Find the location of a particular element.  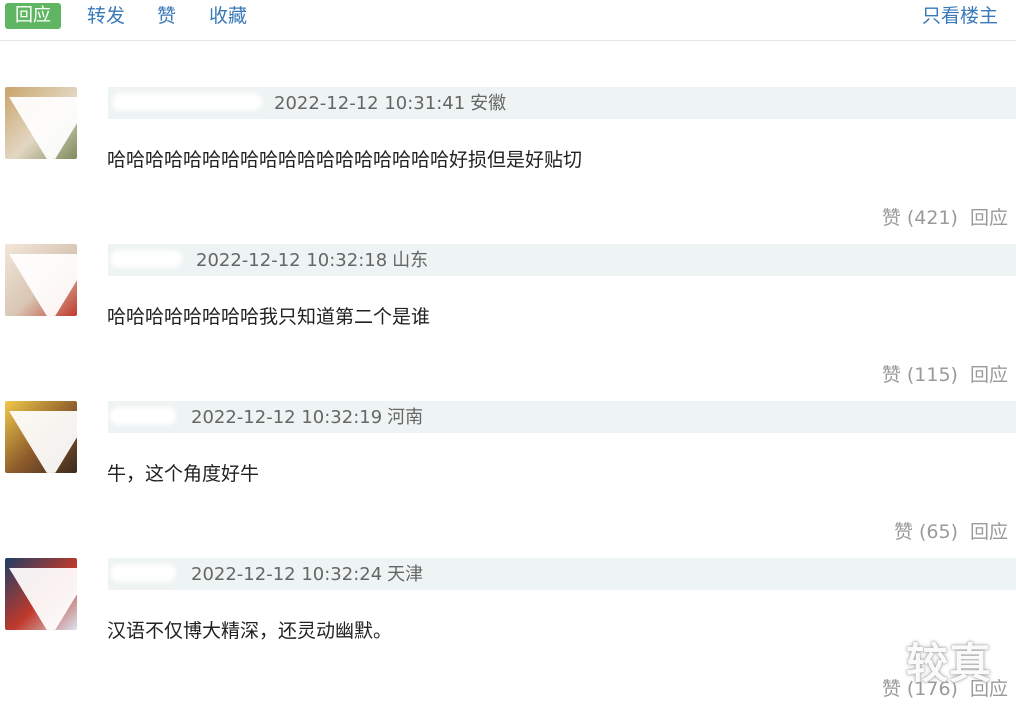

comment-like-button: 赞 (115) is located at coordinates (920, 375).